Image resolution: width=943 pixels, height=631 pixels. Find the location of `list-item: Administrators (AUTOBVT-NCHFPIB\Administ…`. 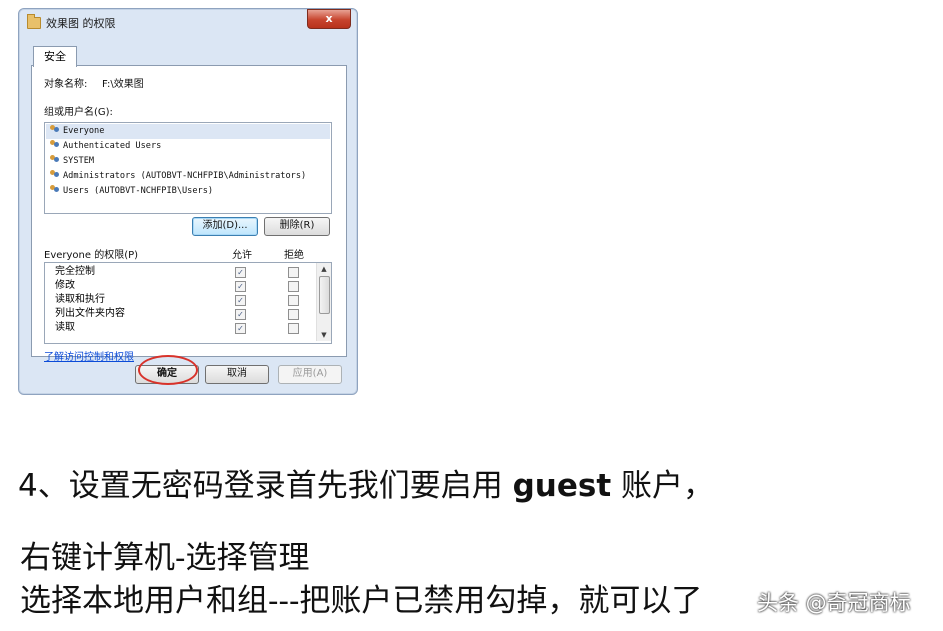

list-item: Administrators (AUTOBVT-NCHFPIB\Administ… is located at coordinates (177, 176).